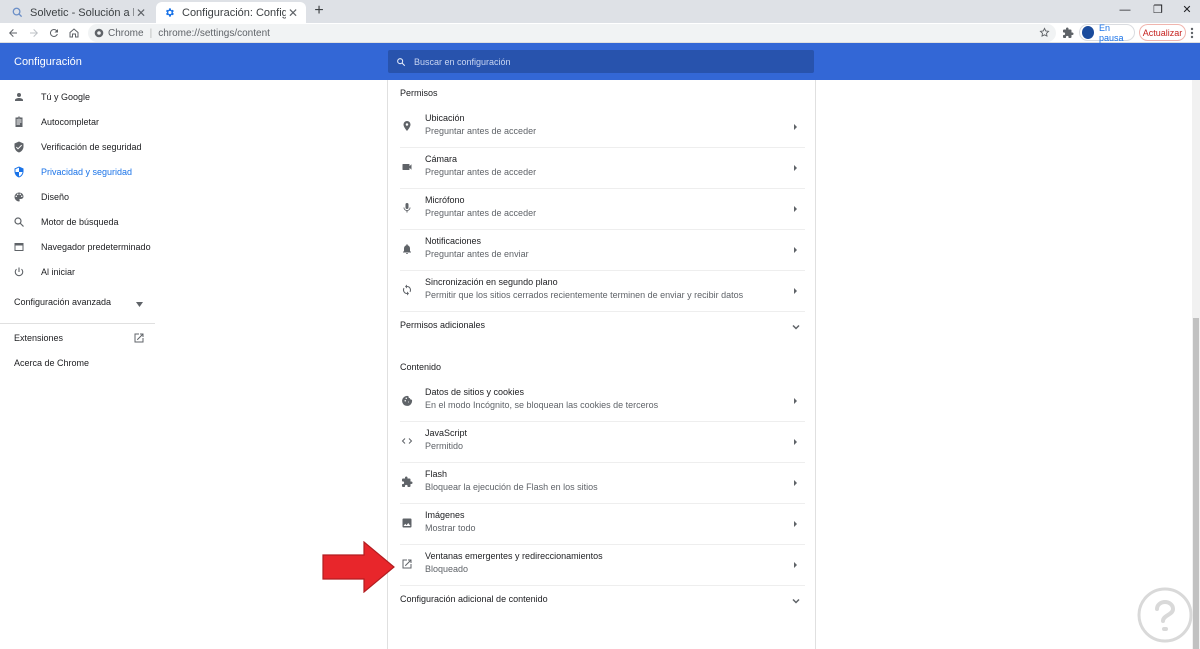 The height and width of the screenshot is (649, 1200). Describe the element at coordinates (77, 197) in the screenshot. I see `sidebar-item-appearance: Diseño` at that location.